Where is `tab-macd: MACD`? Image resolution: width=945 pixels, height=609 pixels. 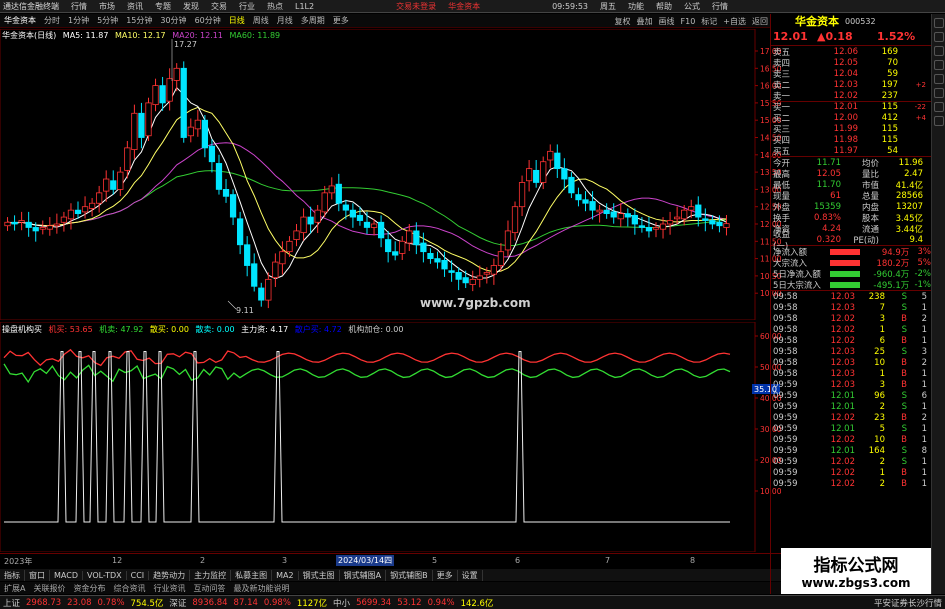 tab-macd: MACD is located at coordinates (66, 575).